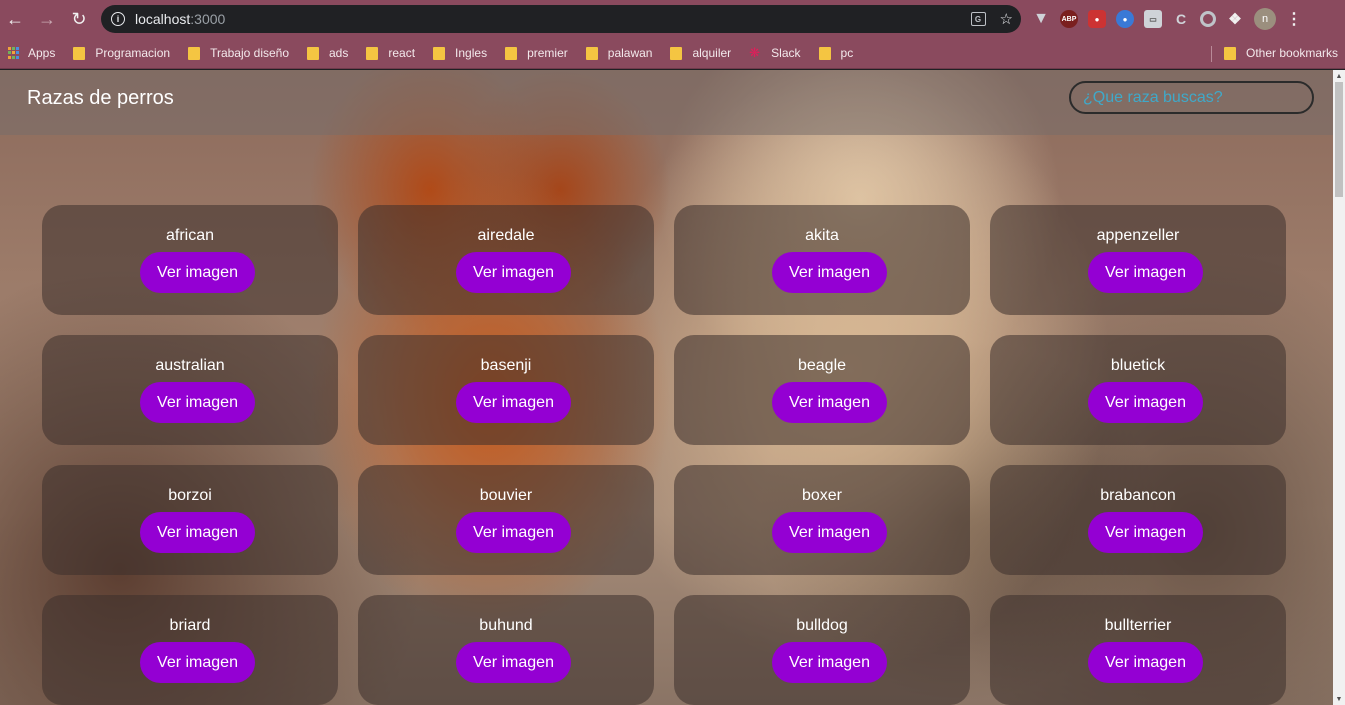 Image resolution: width=1345 pixels, height=705 pixels. What do you see at coordinates (1211, 54) in the screenshot?
I see `bookmarks-divider` at bounding box center [1211, 54].